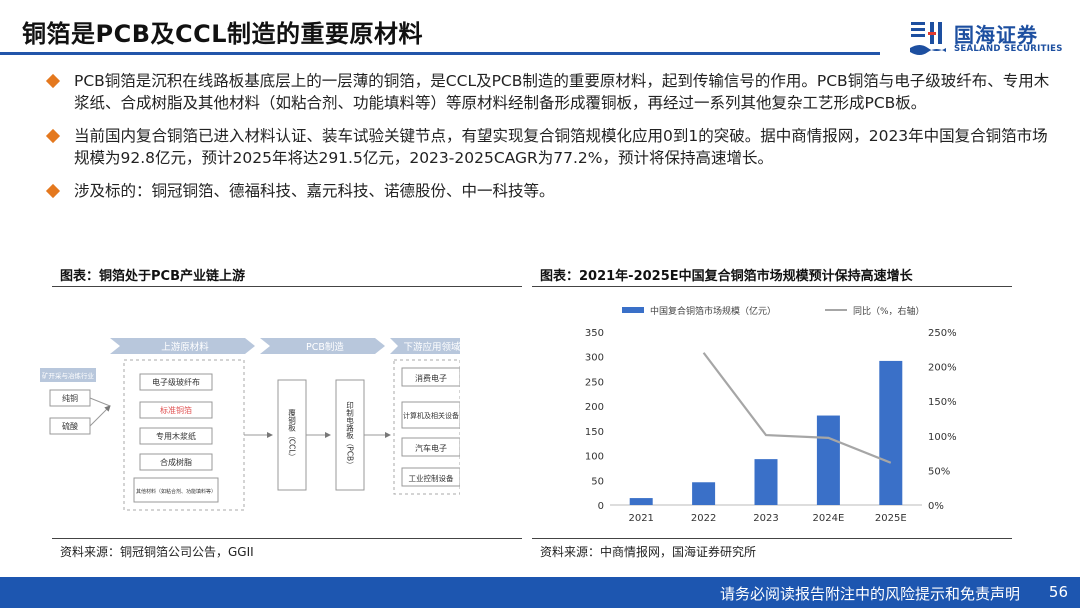  Describe the element at coordinates (942, 333) in the screenshot. I see `y2-tick-label: 250%` at that location.